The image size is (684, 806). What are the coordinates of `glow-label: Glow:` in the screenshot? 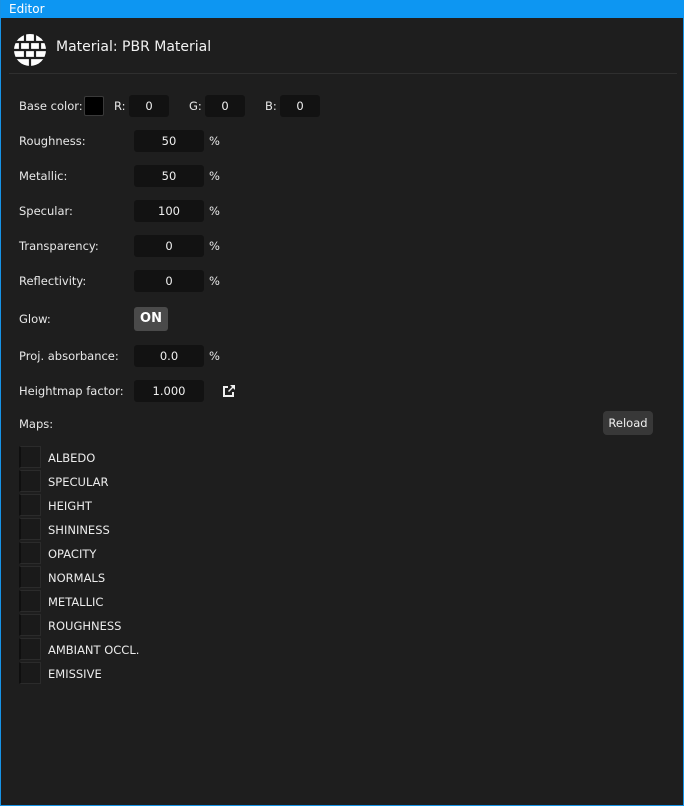 It's located at (35, 319).